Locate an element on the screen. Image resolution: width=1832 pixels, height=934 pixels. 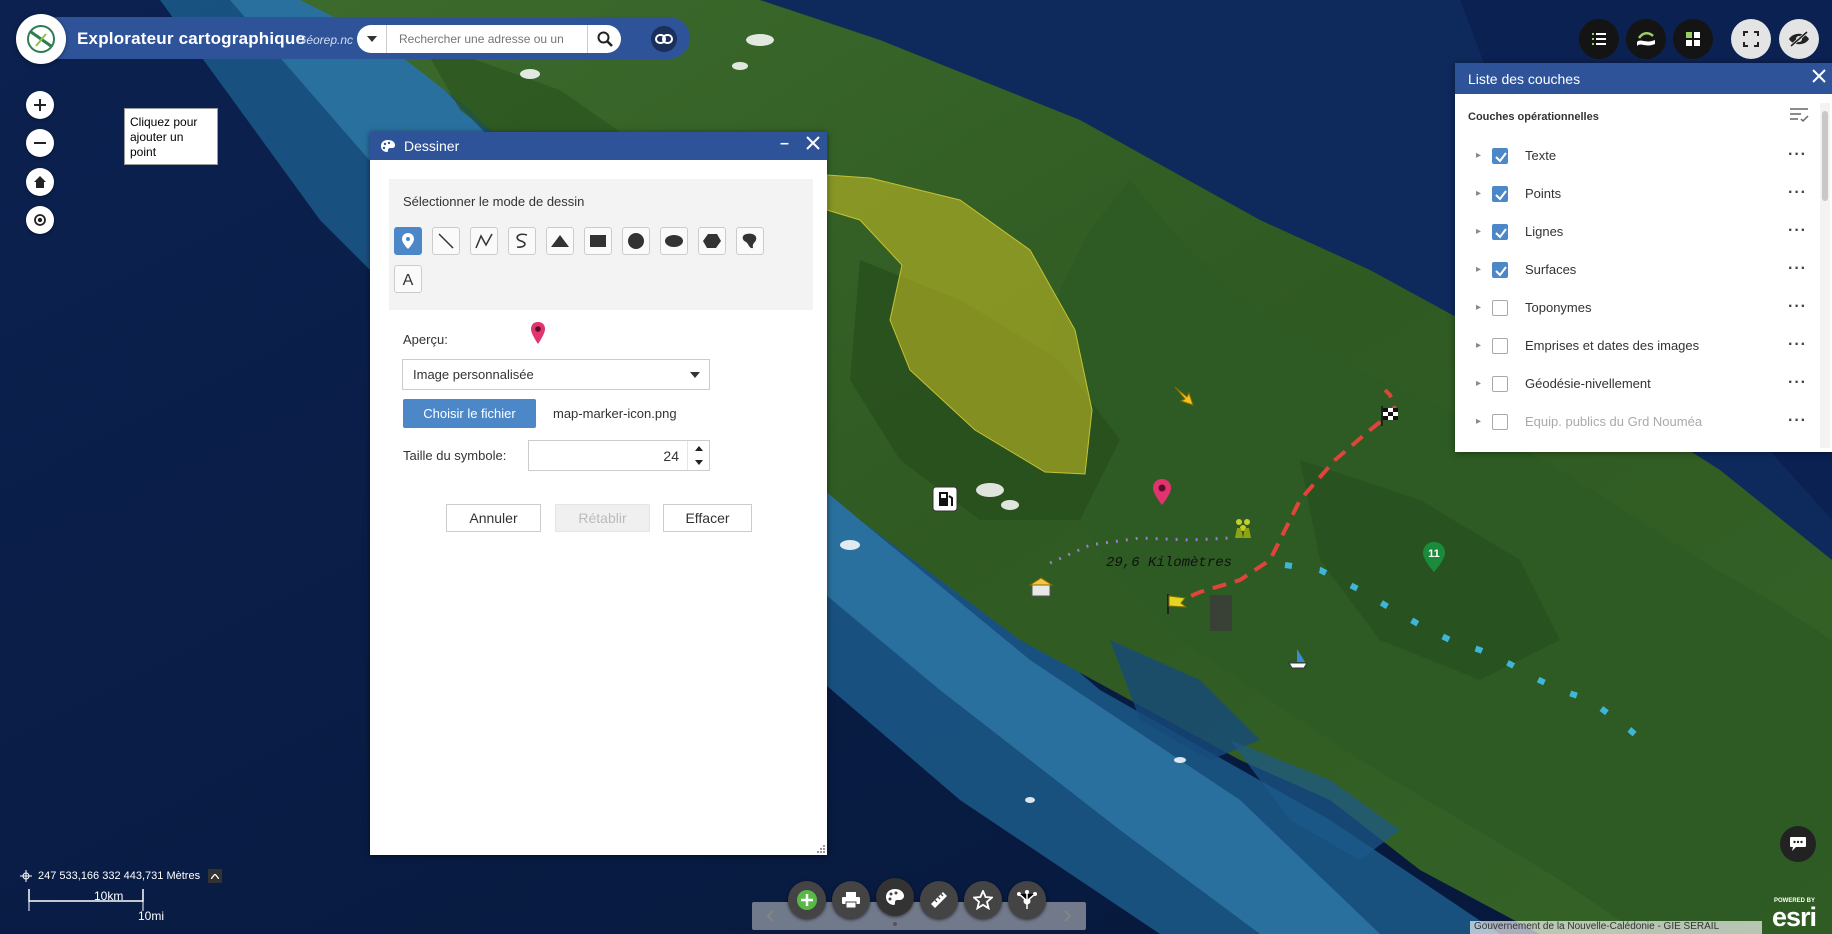
coordinate-toggle is located at coordinates (215, 876).